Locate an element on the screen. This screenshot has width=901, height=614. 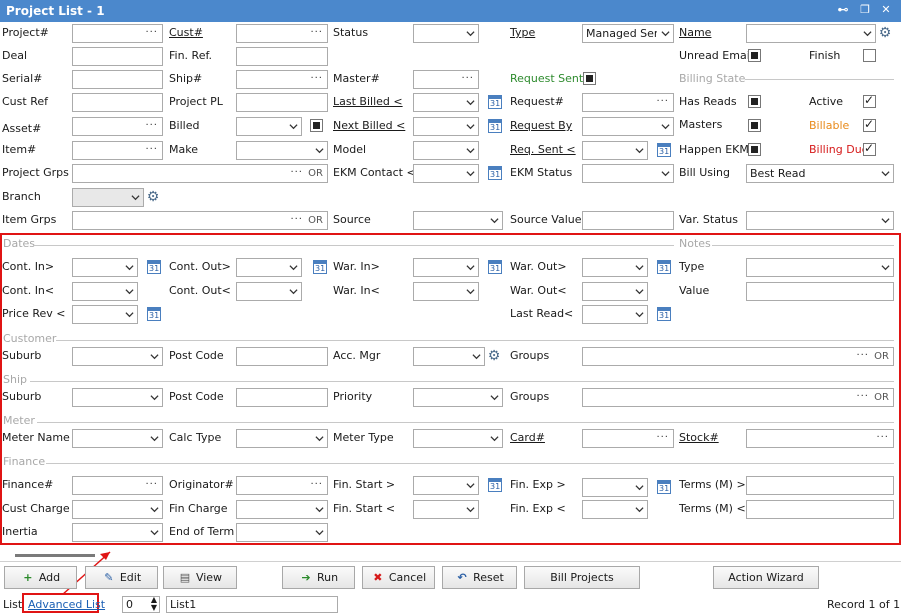
fin-start-lt-select is located at coordinates (446, 509).